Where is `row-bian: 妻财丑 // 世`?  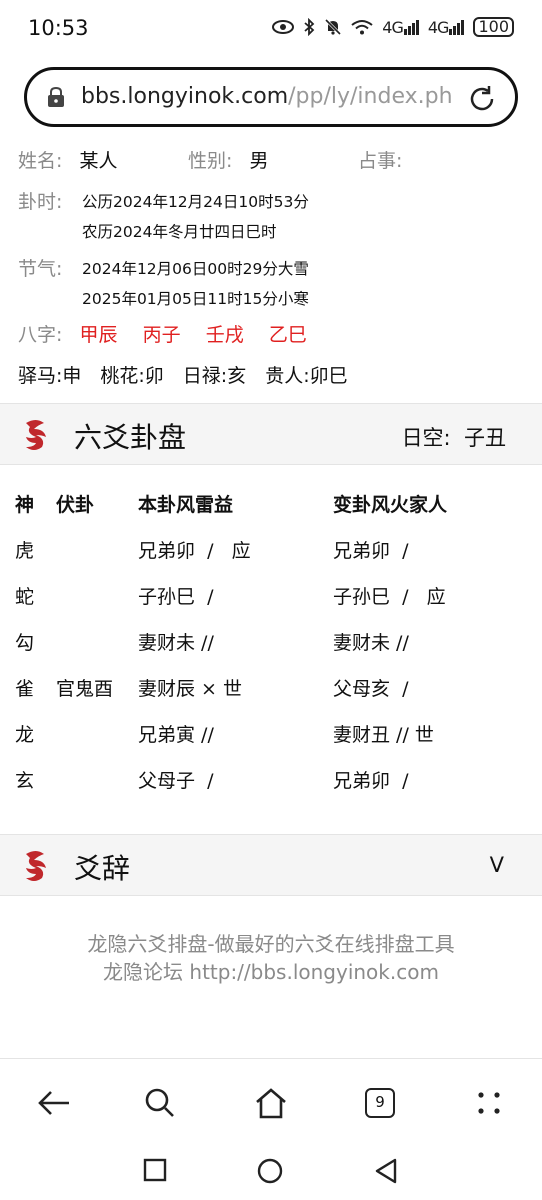 row-bian: 妻财丑 // 世 is located at coordinates (383, 735).